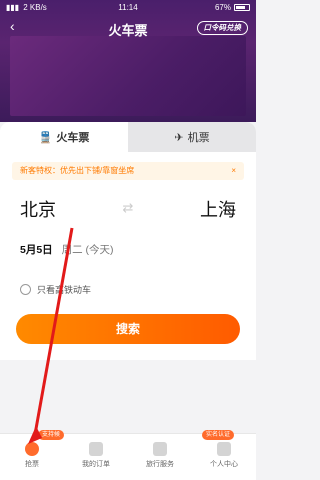 The image size is (320, 480). I want to click on promo-banner, so click(128, 76).